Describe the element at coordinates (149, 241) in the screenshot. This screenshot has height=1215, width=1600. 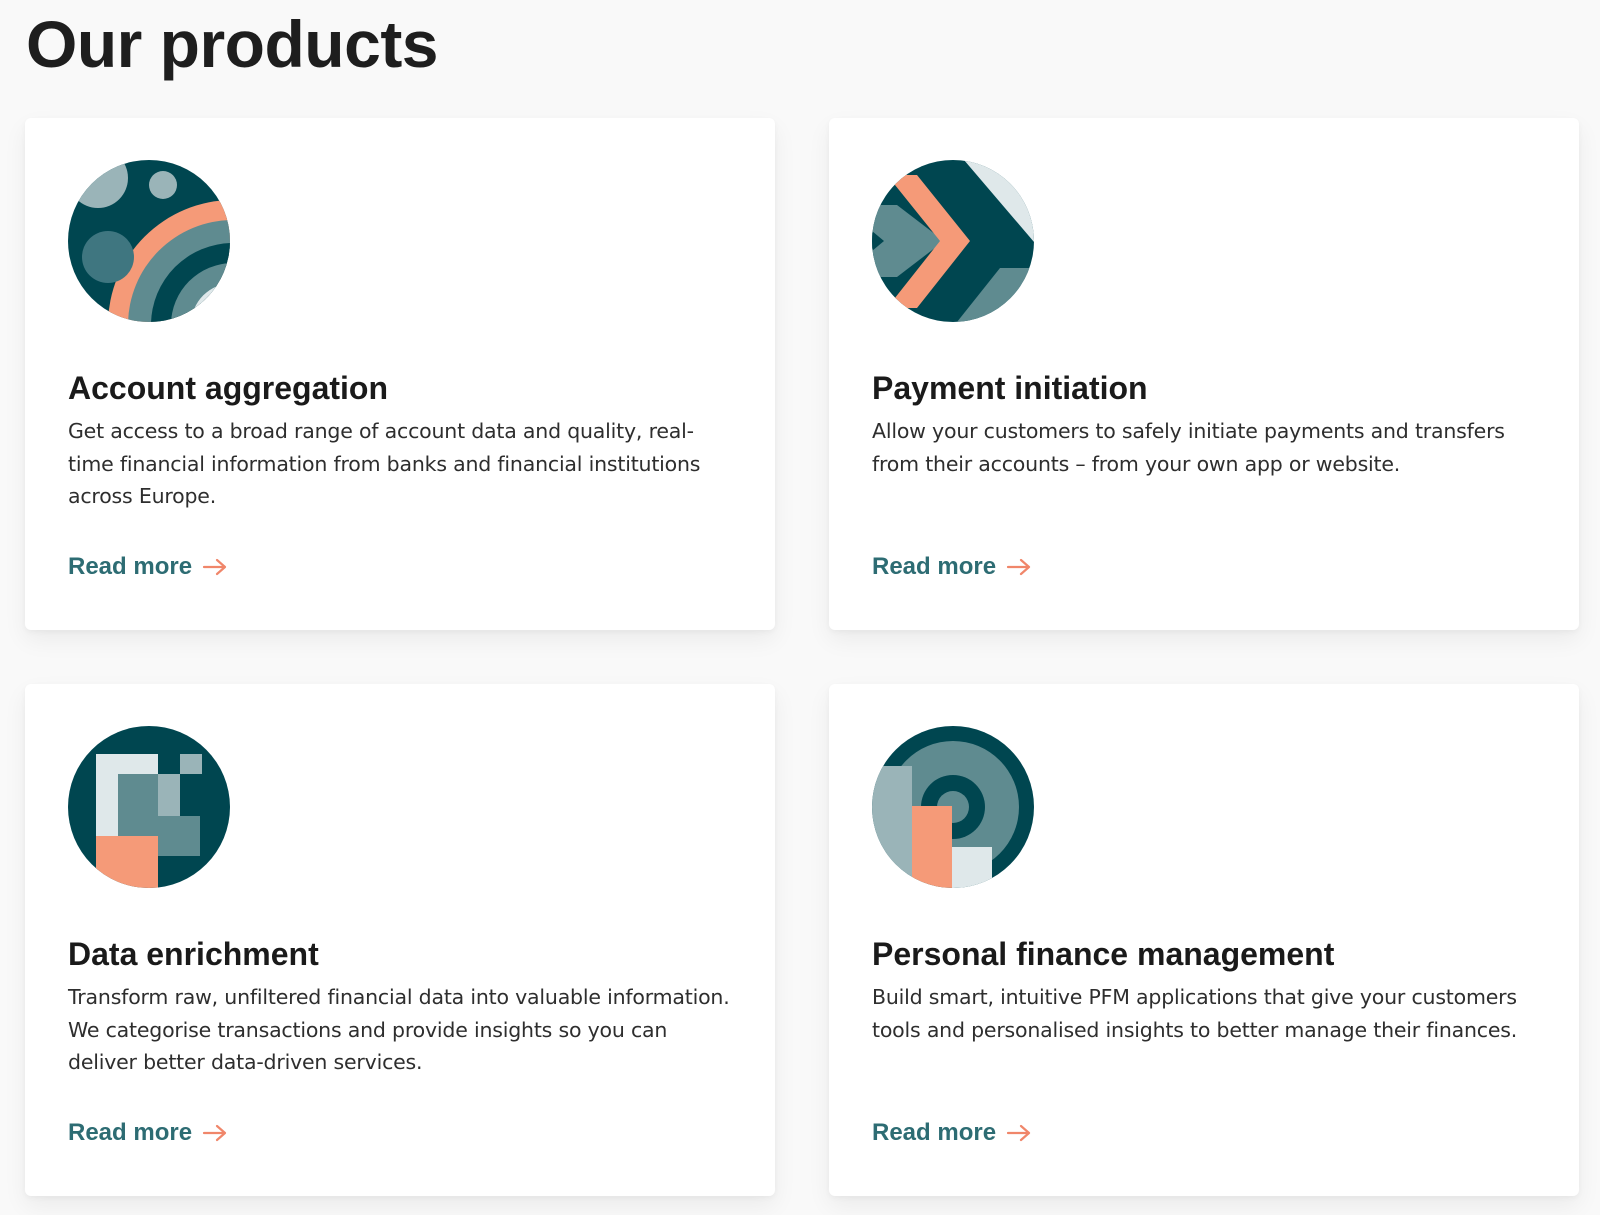
I see `account-aggregation-illustration` at that location.